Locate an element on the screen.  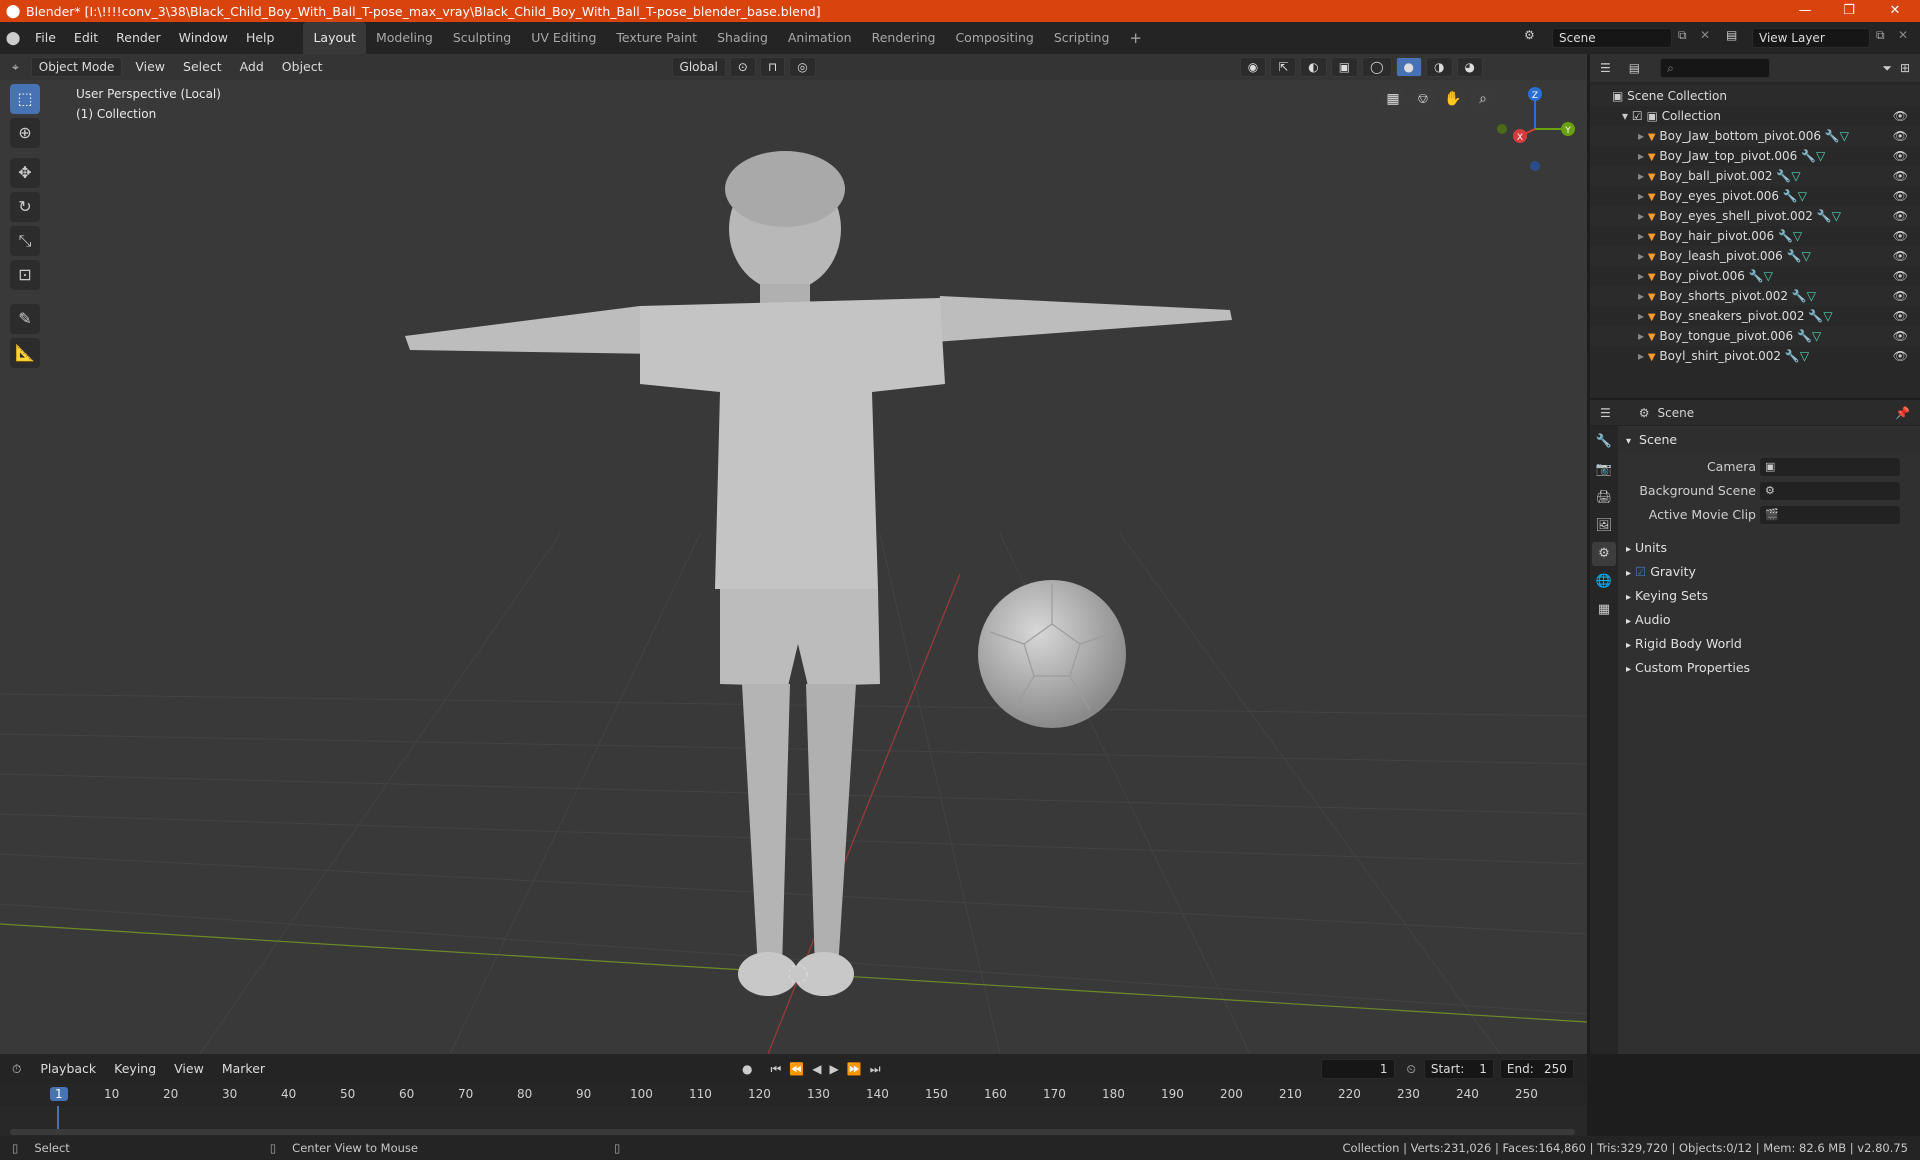
outliner-item: ▸ ▼ Boy_shorts_pivot.002 🔧▽ 👁 is located at coordinates (1755, 296).